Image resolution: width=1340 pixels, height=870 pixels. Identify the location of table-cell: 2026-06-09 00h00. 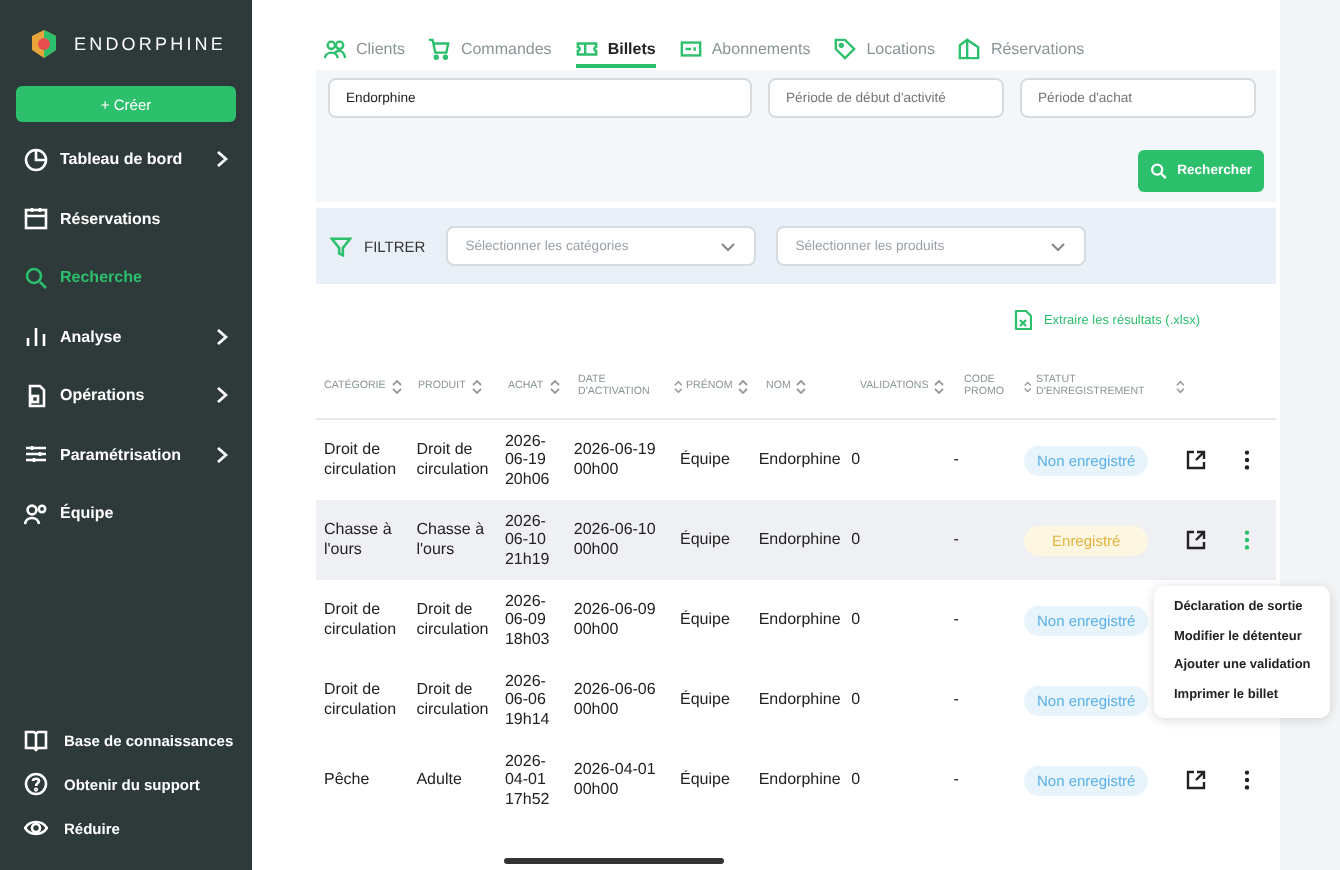
(614, 619).